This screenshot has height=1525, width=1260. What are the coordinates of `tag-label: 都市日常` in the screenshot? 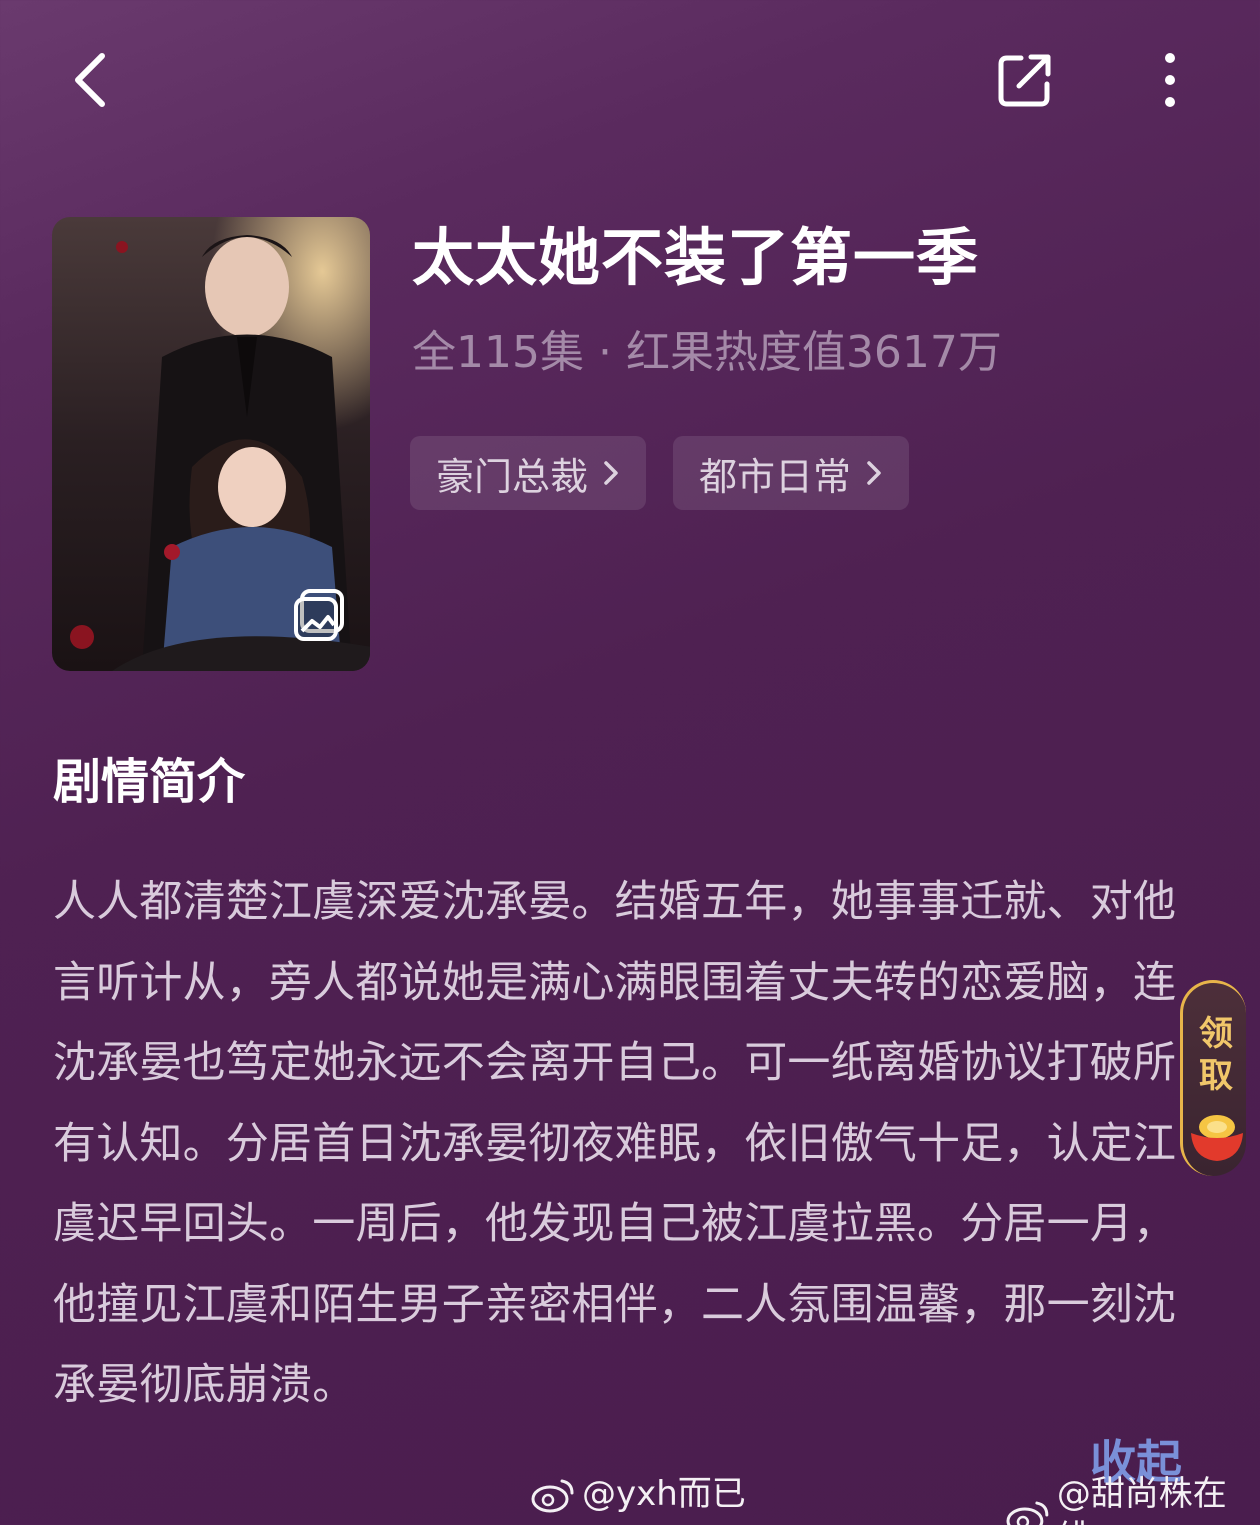 It's located at (775, 476).